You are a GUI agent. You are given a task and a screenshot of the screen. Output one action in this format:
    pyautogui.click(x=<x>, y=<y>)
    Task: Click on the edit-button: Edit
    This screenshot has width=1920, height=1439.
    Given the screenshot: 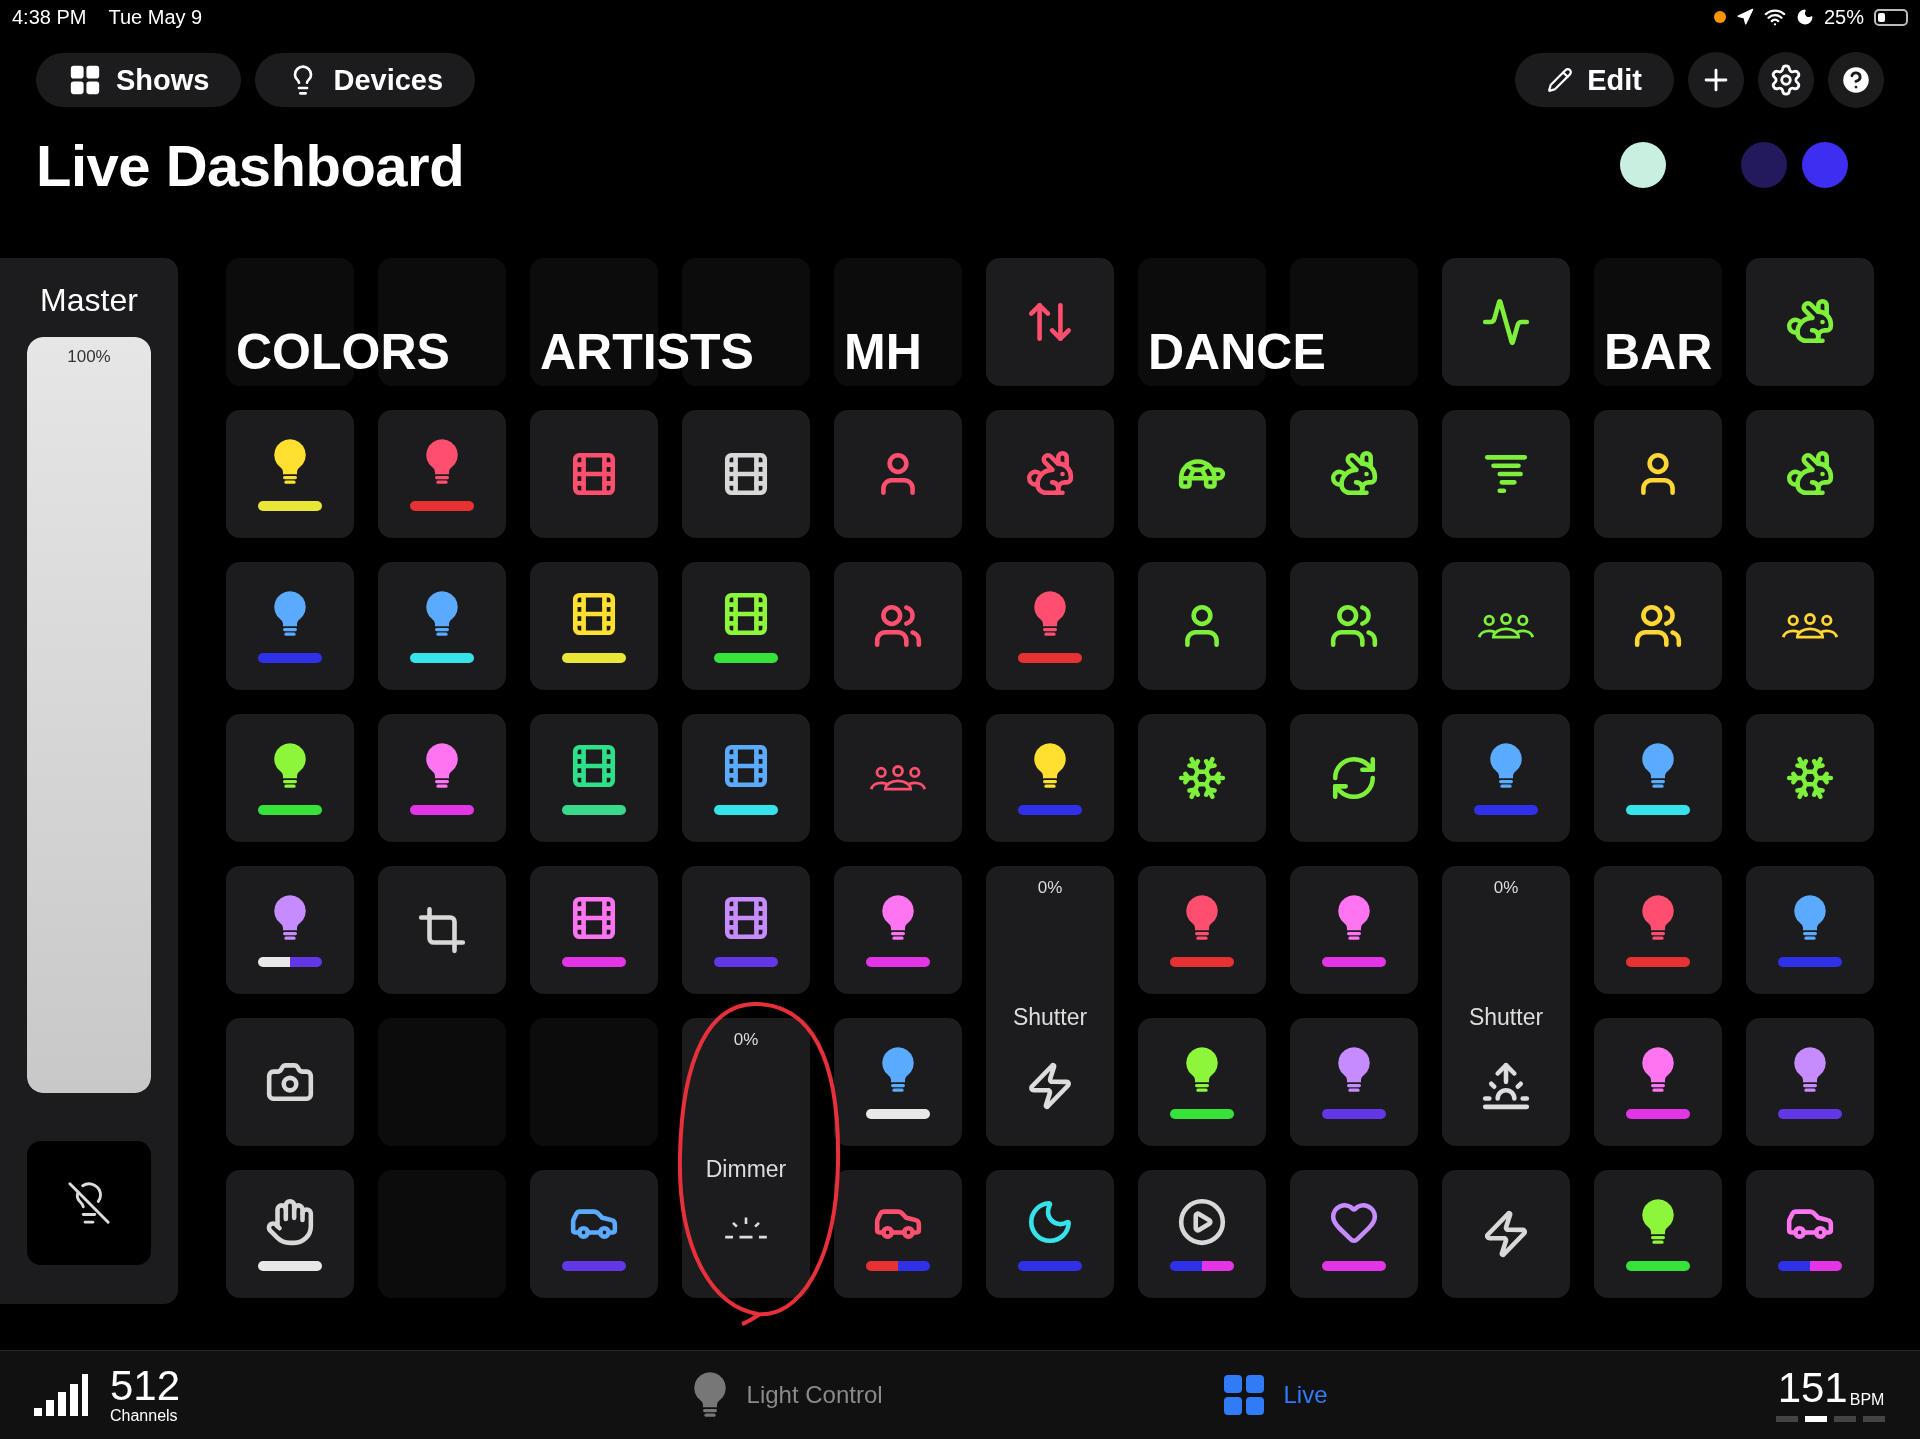 What is the action you would take?
    pyautogui.click(x=1594, y=80)
    